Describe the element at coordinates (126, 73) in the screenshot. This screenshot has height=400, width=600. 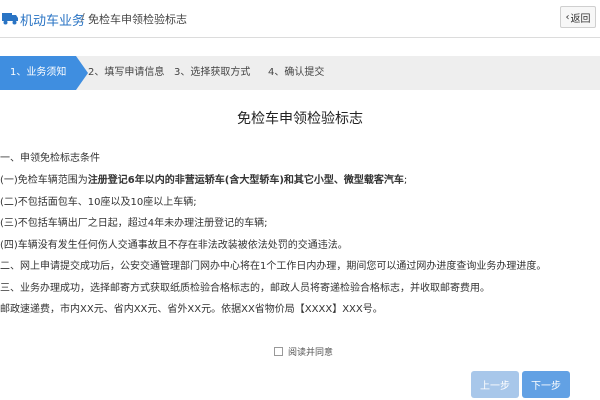
I see `step-2: 2、填写申请信息` at that location.